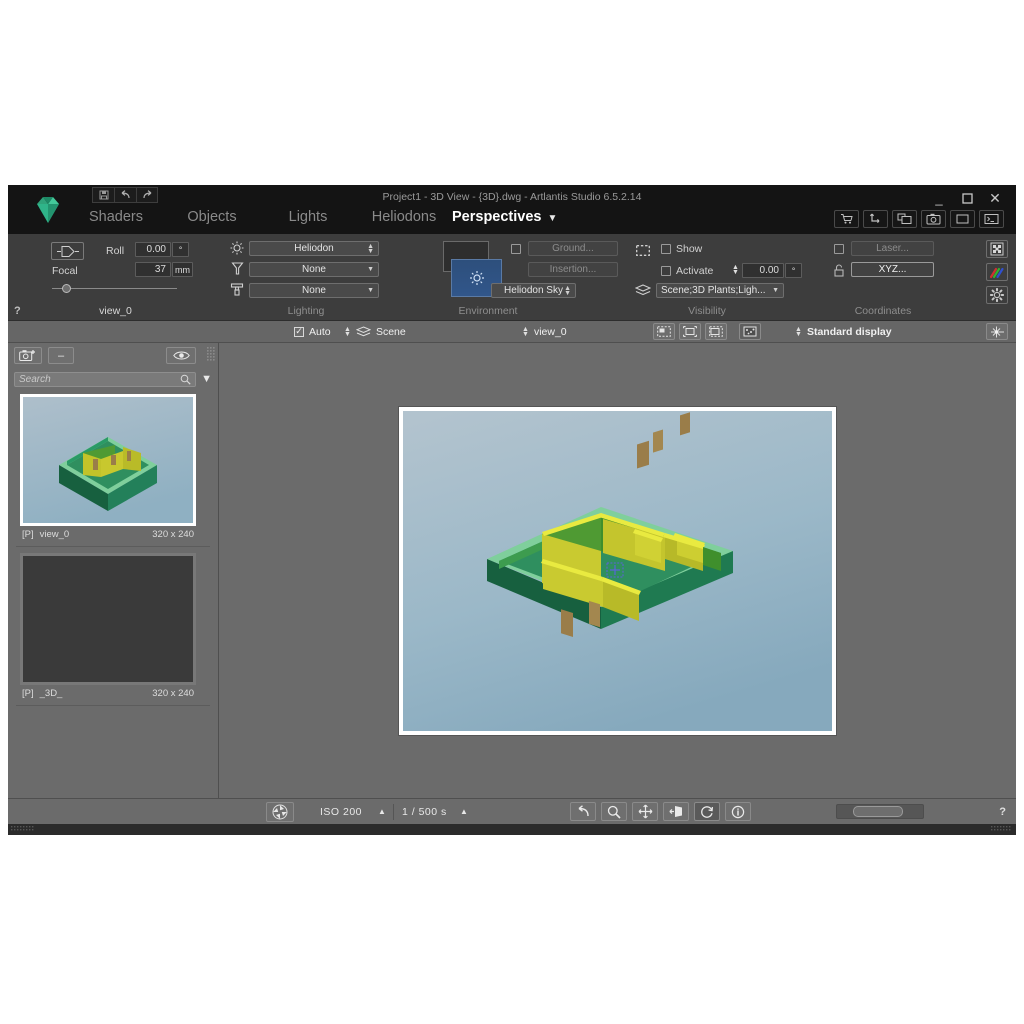 The height and width of the screenshot is (1024, 1024). What do you see at coordinates (664, 331) in the screenshot?
I see `insert-region-icon` at bounding box center [664, 331].